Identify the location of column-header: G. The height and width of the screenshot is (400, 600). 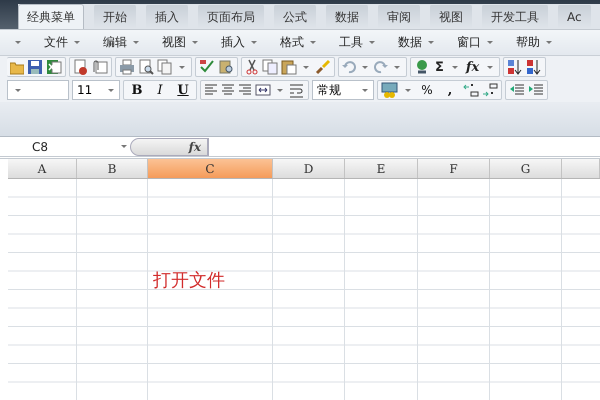
(526, 168).